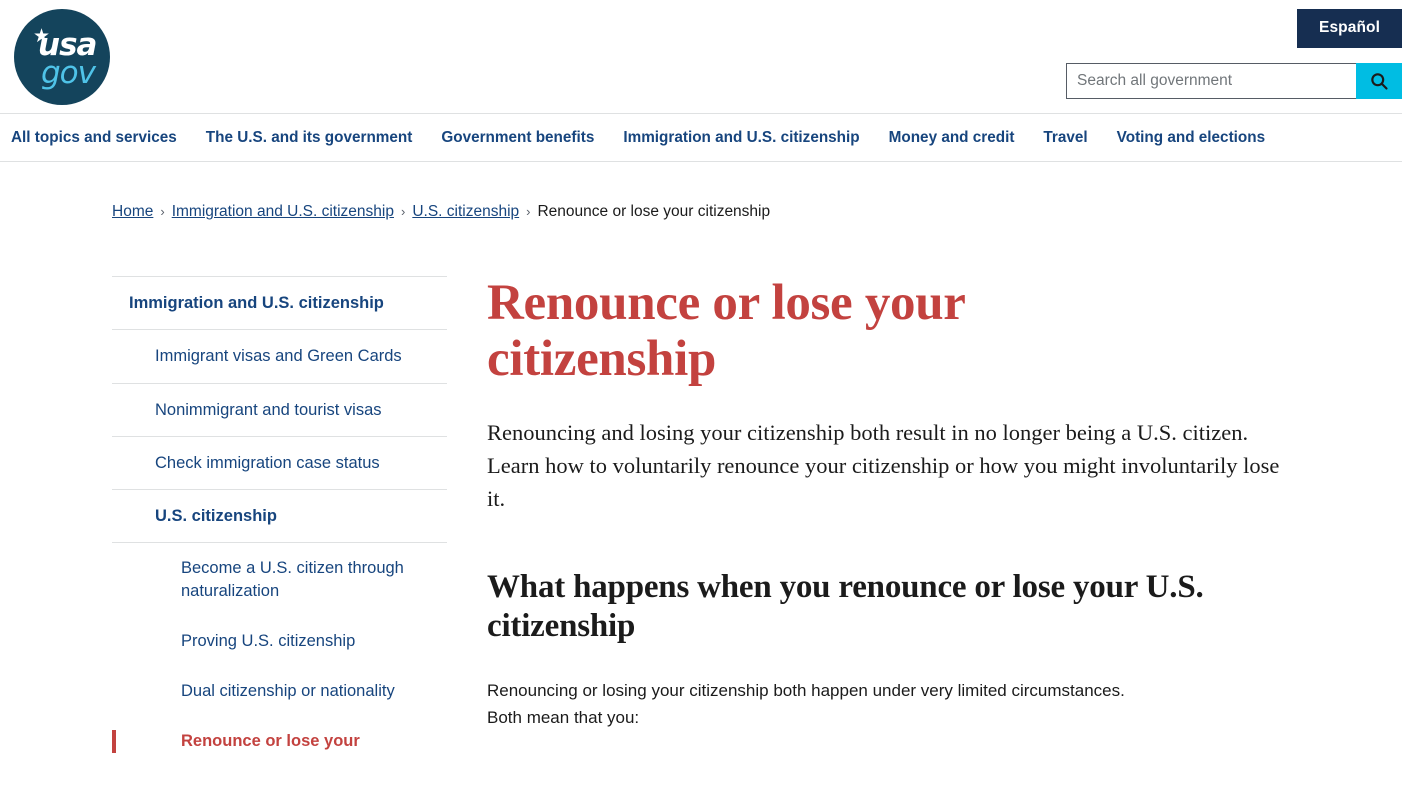 This screenshot has width=1402, height=785. What do you see at coordinates (94, 138) in the screenshot?
I see `nav-item-0: All topics and services` at bounding box center [94, 138].